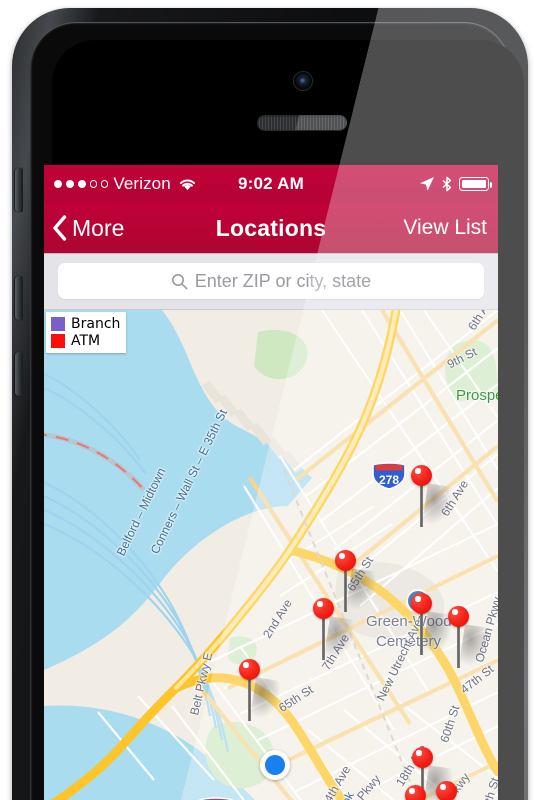  I want to click on map-label: Prospect Park, so click(477, 395).